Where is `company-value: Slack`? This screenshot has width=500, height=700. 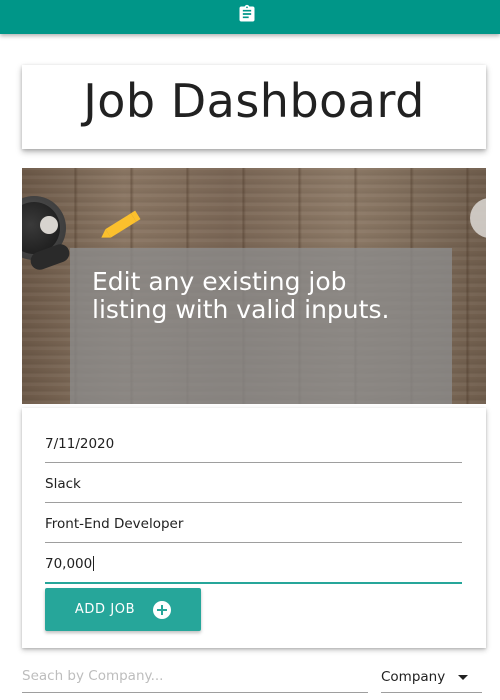 company-value: Slack is located at coordinates (63, 484).